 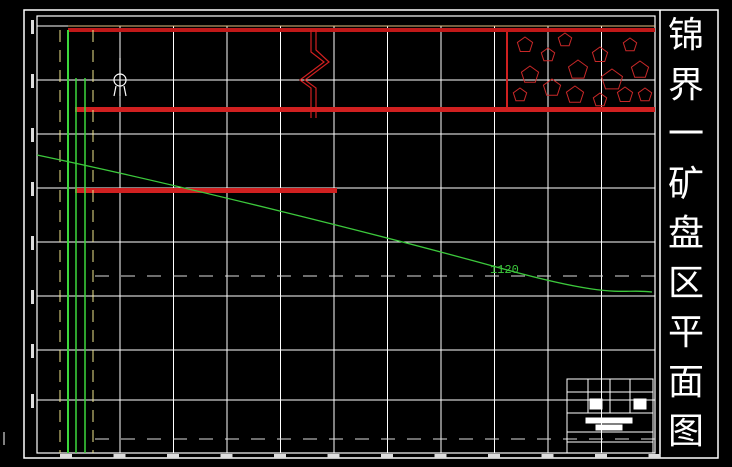 I want to click on title-char: 平, so click(x=685, y=332).